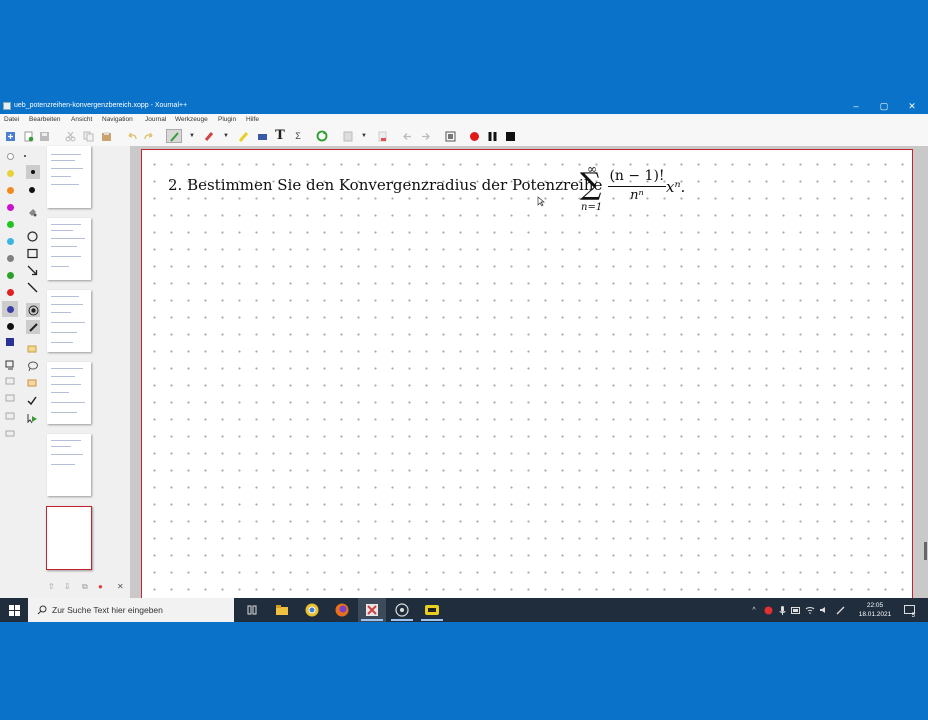 This screenshot has width=928, height=720. What do you see at coordinates (32, 270) in the screenshot?
I see `draw-arrow-icon` at bounding box center [32, 270].